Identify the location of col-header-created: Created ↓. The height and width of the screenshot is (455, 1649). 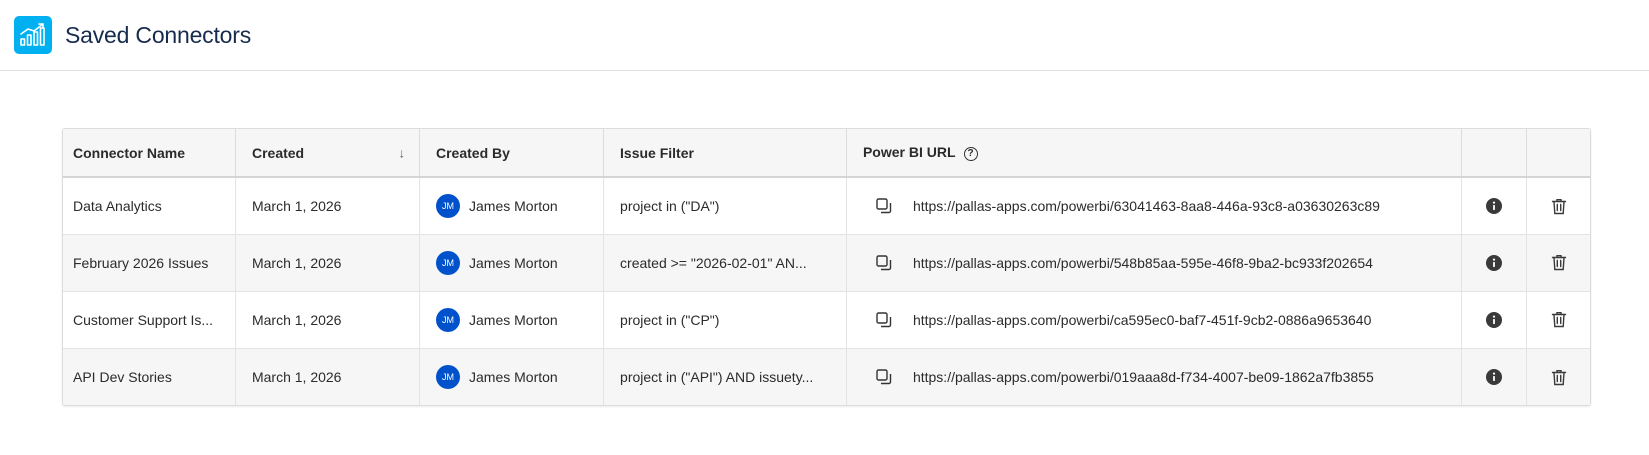
(328, 153).